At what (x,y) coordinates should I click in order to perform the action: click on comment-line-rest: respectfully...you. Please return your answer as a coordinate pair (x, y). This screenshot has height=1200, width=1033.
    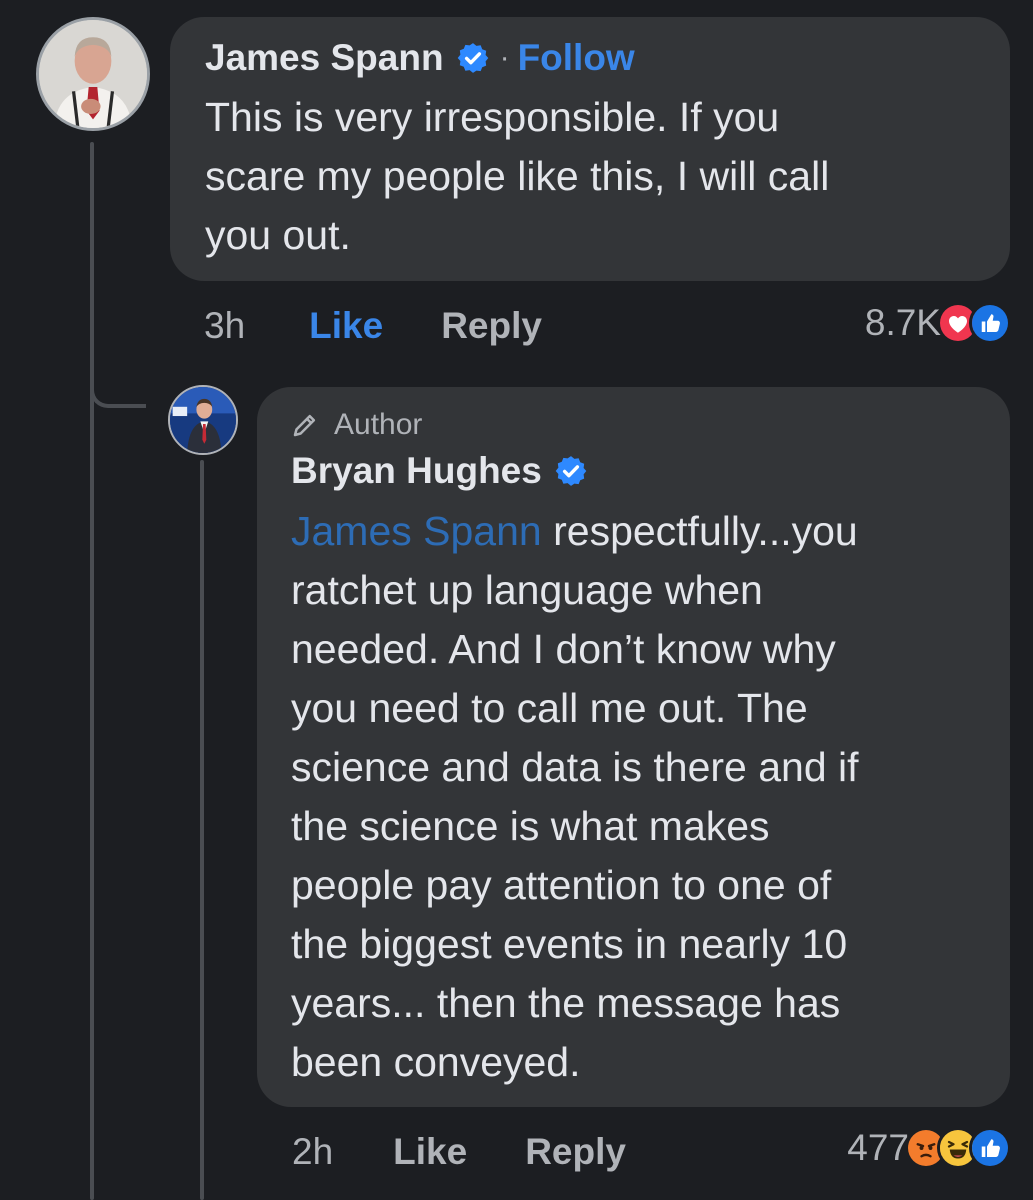
    Looking at the image, I should click on (699, 531).